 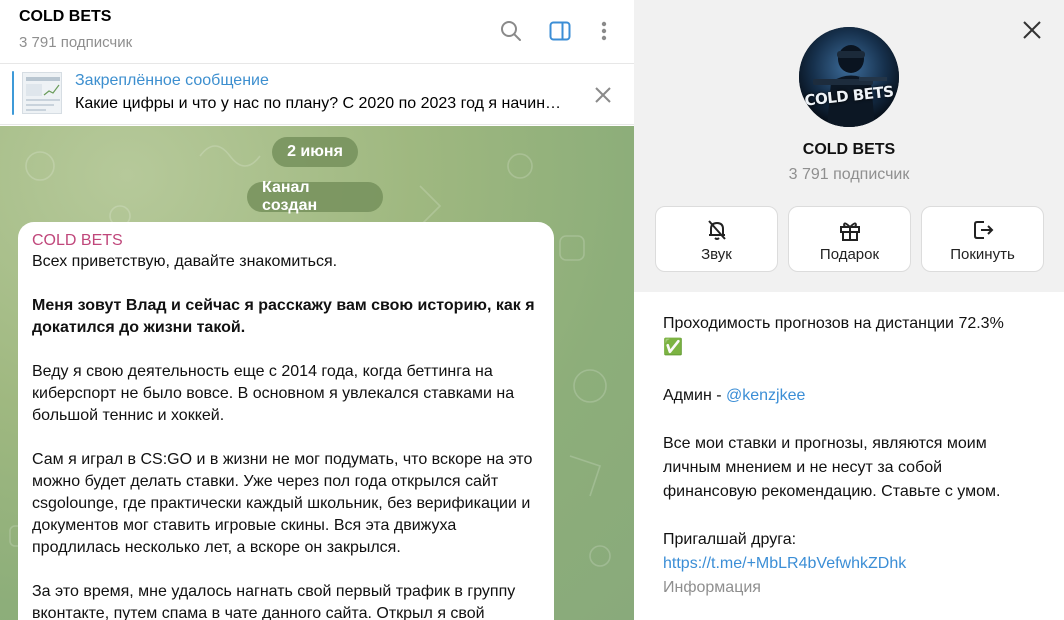 I want to click on gift-button: Подарок, so click(x=849, y=239).